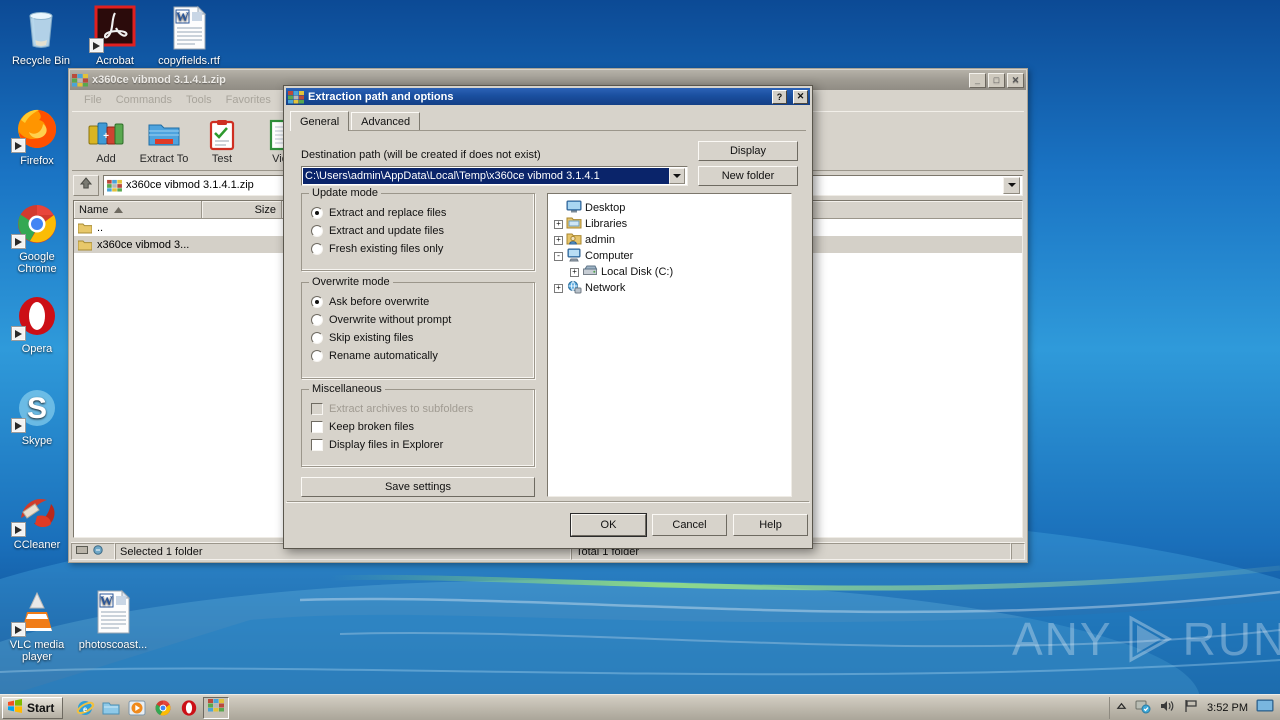 This screenshot has height=720, width=1280. What do you see at coordinates (669, 224) in the screenshot?
I see `tree-node-libraries: + Libraries` at bounding box center [669, 224].